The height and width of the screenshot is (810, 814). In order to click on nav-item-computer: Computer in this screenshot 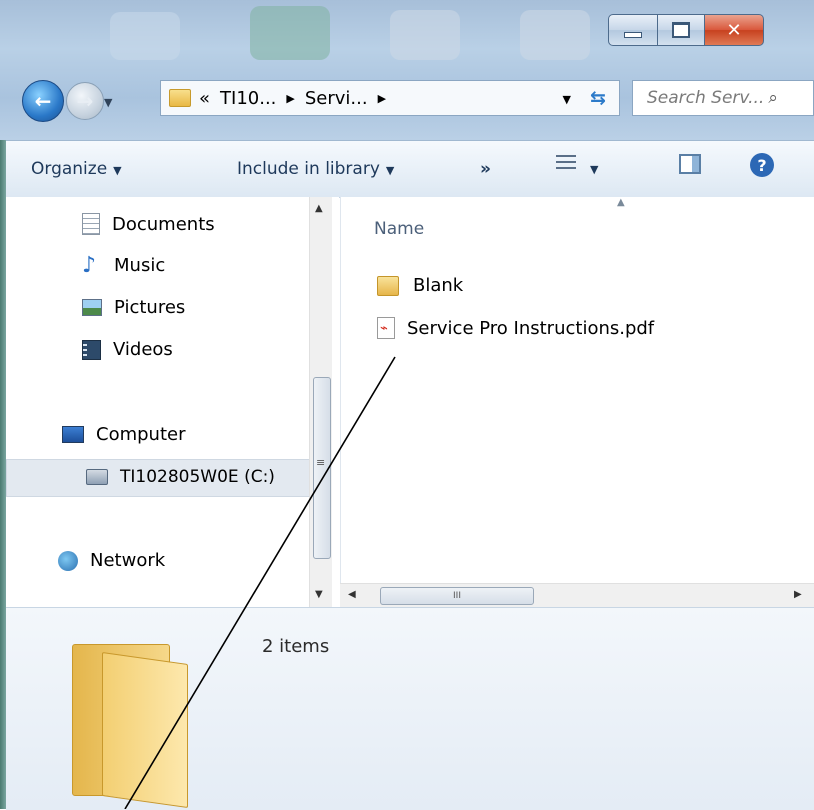, I will do `click(123, 434)`.